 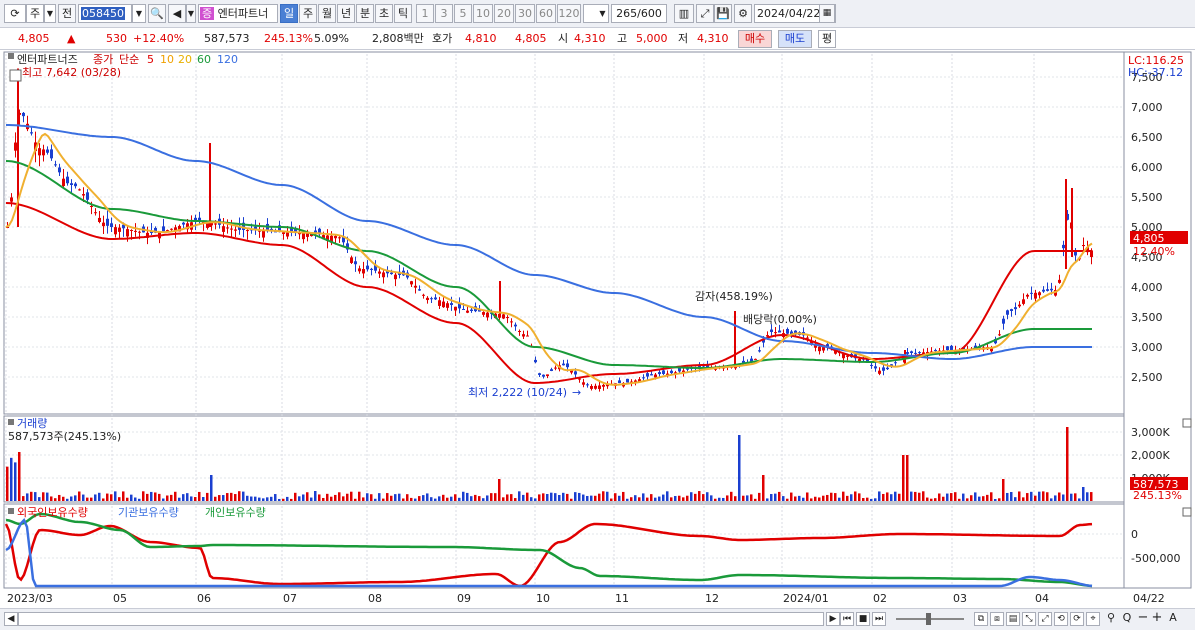 I want to click on change-percent: +12.40%, so click(x=159, y=38).